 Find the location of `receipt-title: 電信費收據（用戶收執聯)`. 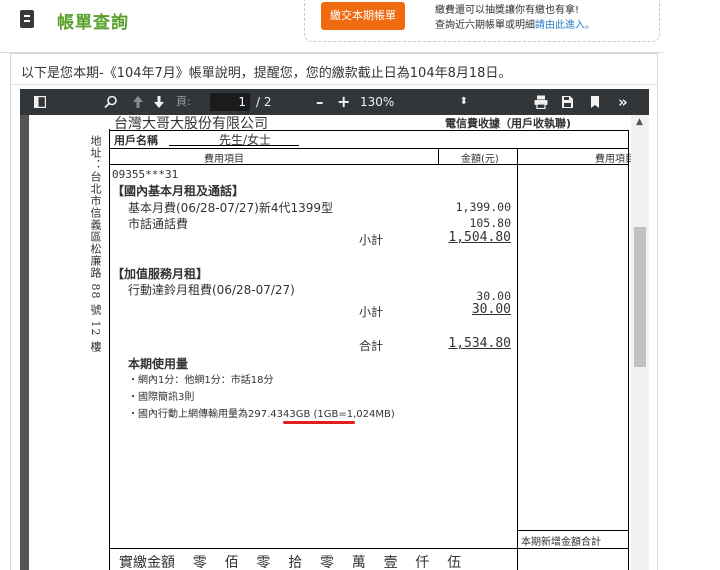

receipt-title: 電信費收據（用戶收執聯) is located at coordinates (508, 123).